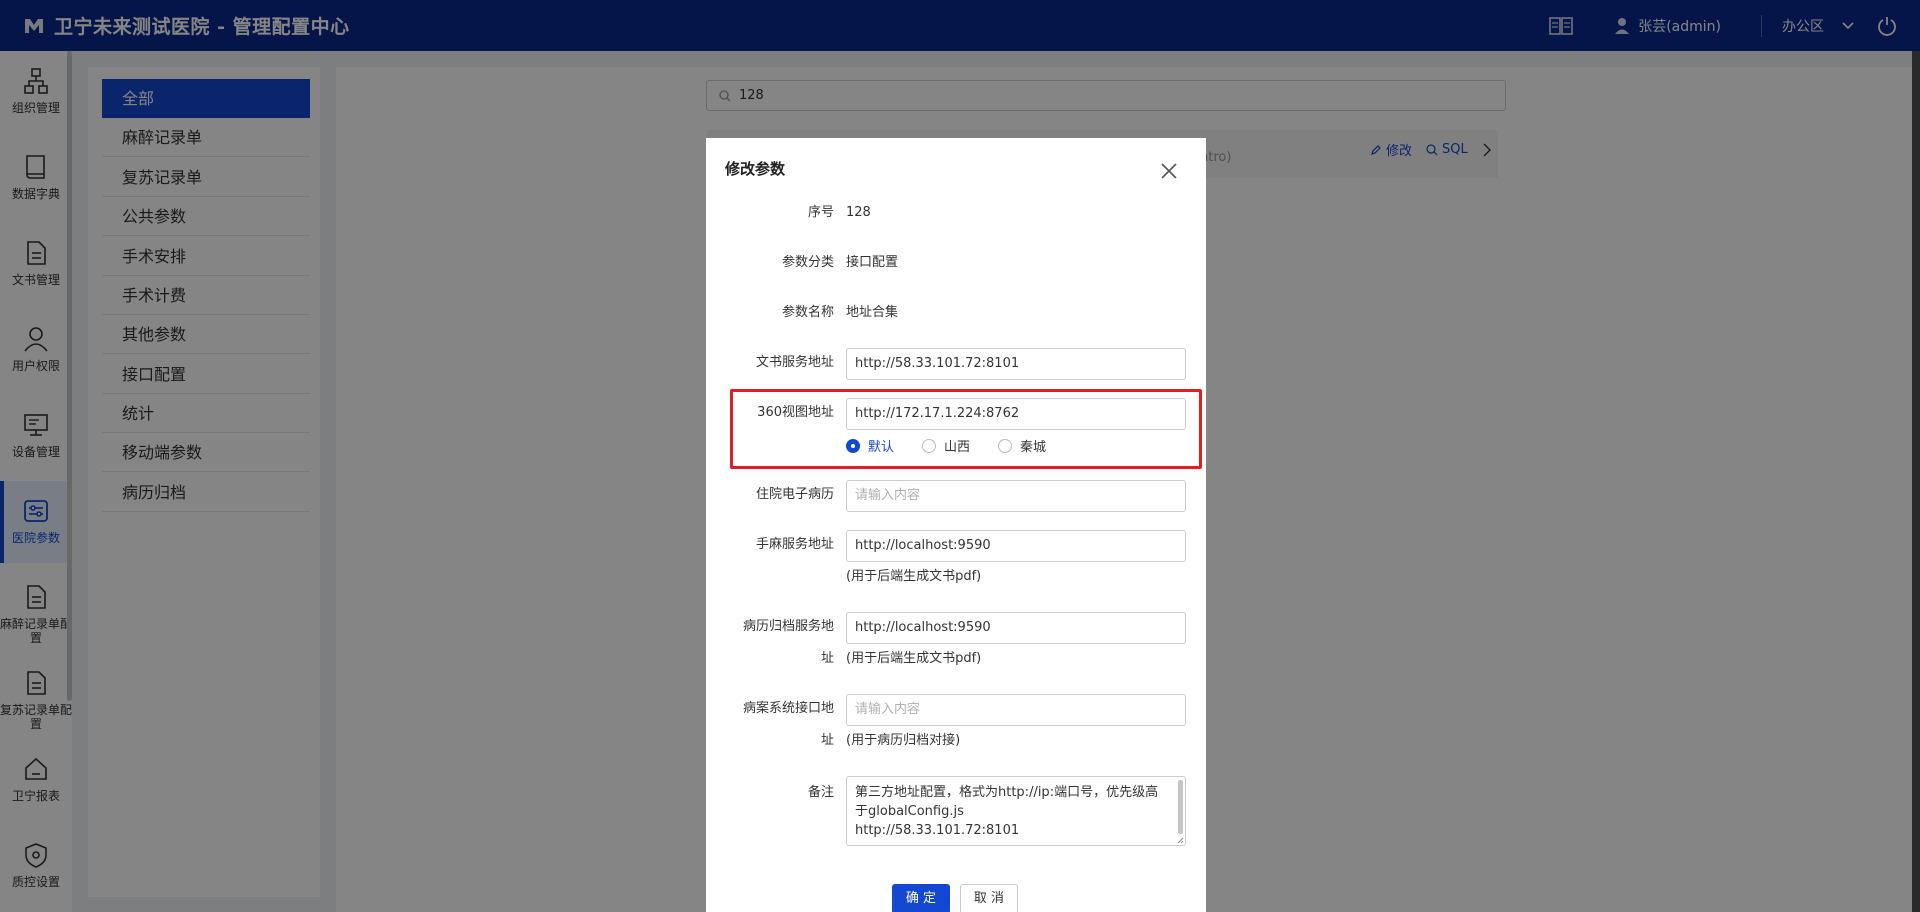 This screenshot has height=912, width=1920. Describe the element at coordinates (1016, 364) in the screenshot. I see `doc-service-input: http://58.33.101.72:8101` at that location.